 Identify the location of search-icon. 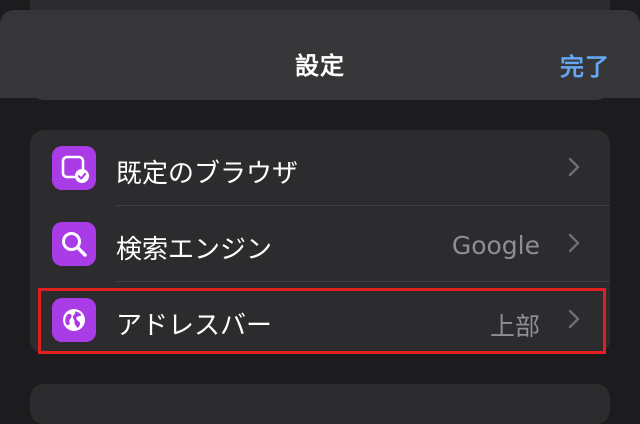
(74, 244).